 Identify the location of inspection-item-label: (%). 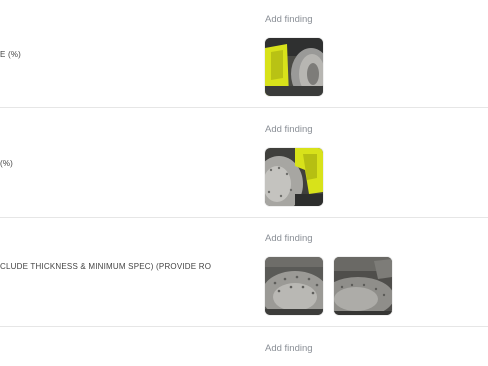
(7, 163).